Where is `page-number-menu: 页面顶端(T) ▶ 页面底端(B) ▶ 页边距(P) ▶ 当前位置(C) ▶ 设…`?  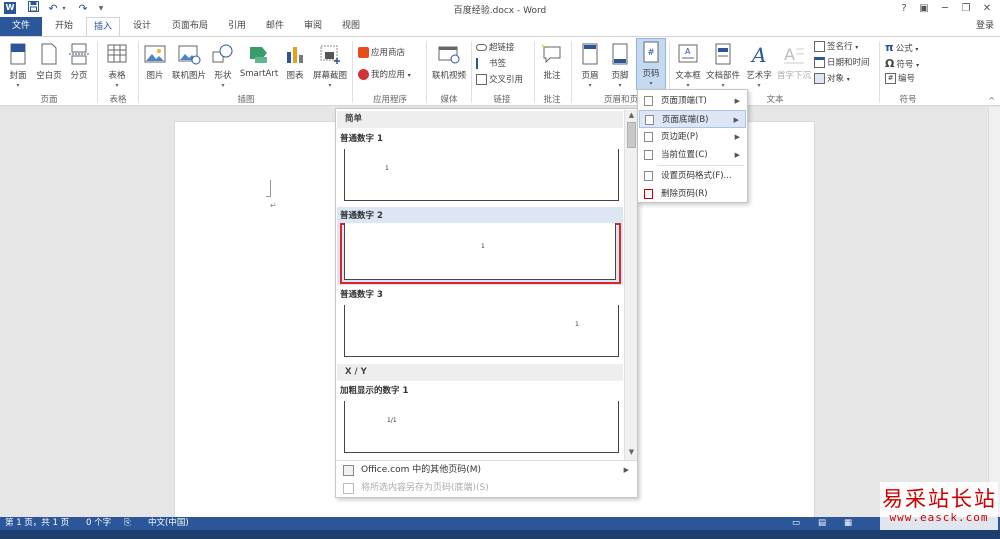
page-number-menu: 页面顶端(T) ▶ 页面底端(B) ▶ 页边距(P) ▶ 当前位置(C) ▶ 设… is located at coordinates (692, 146).